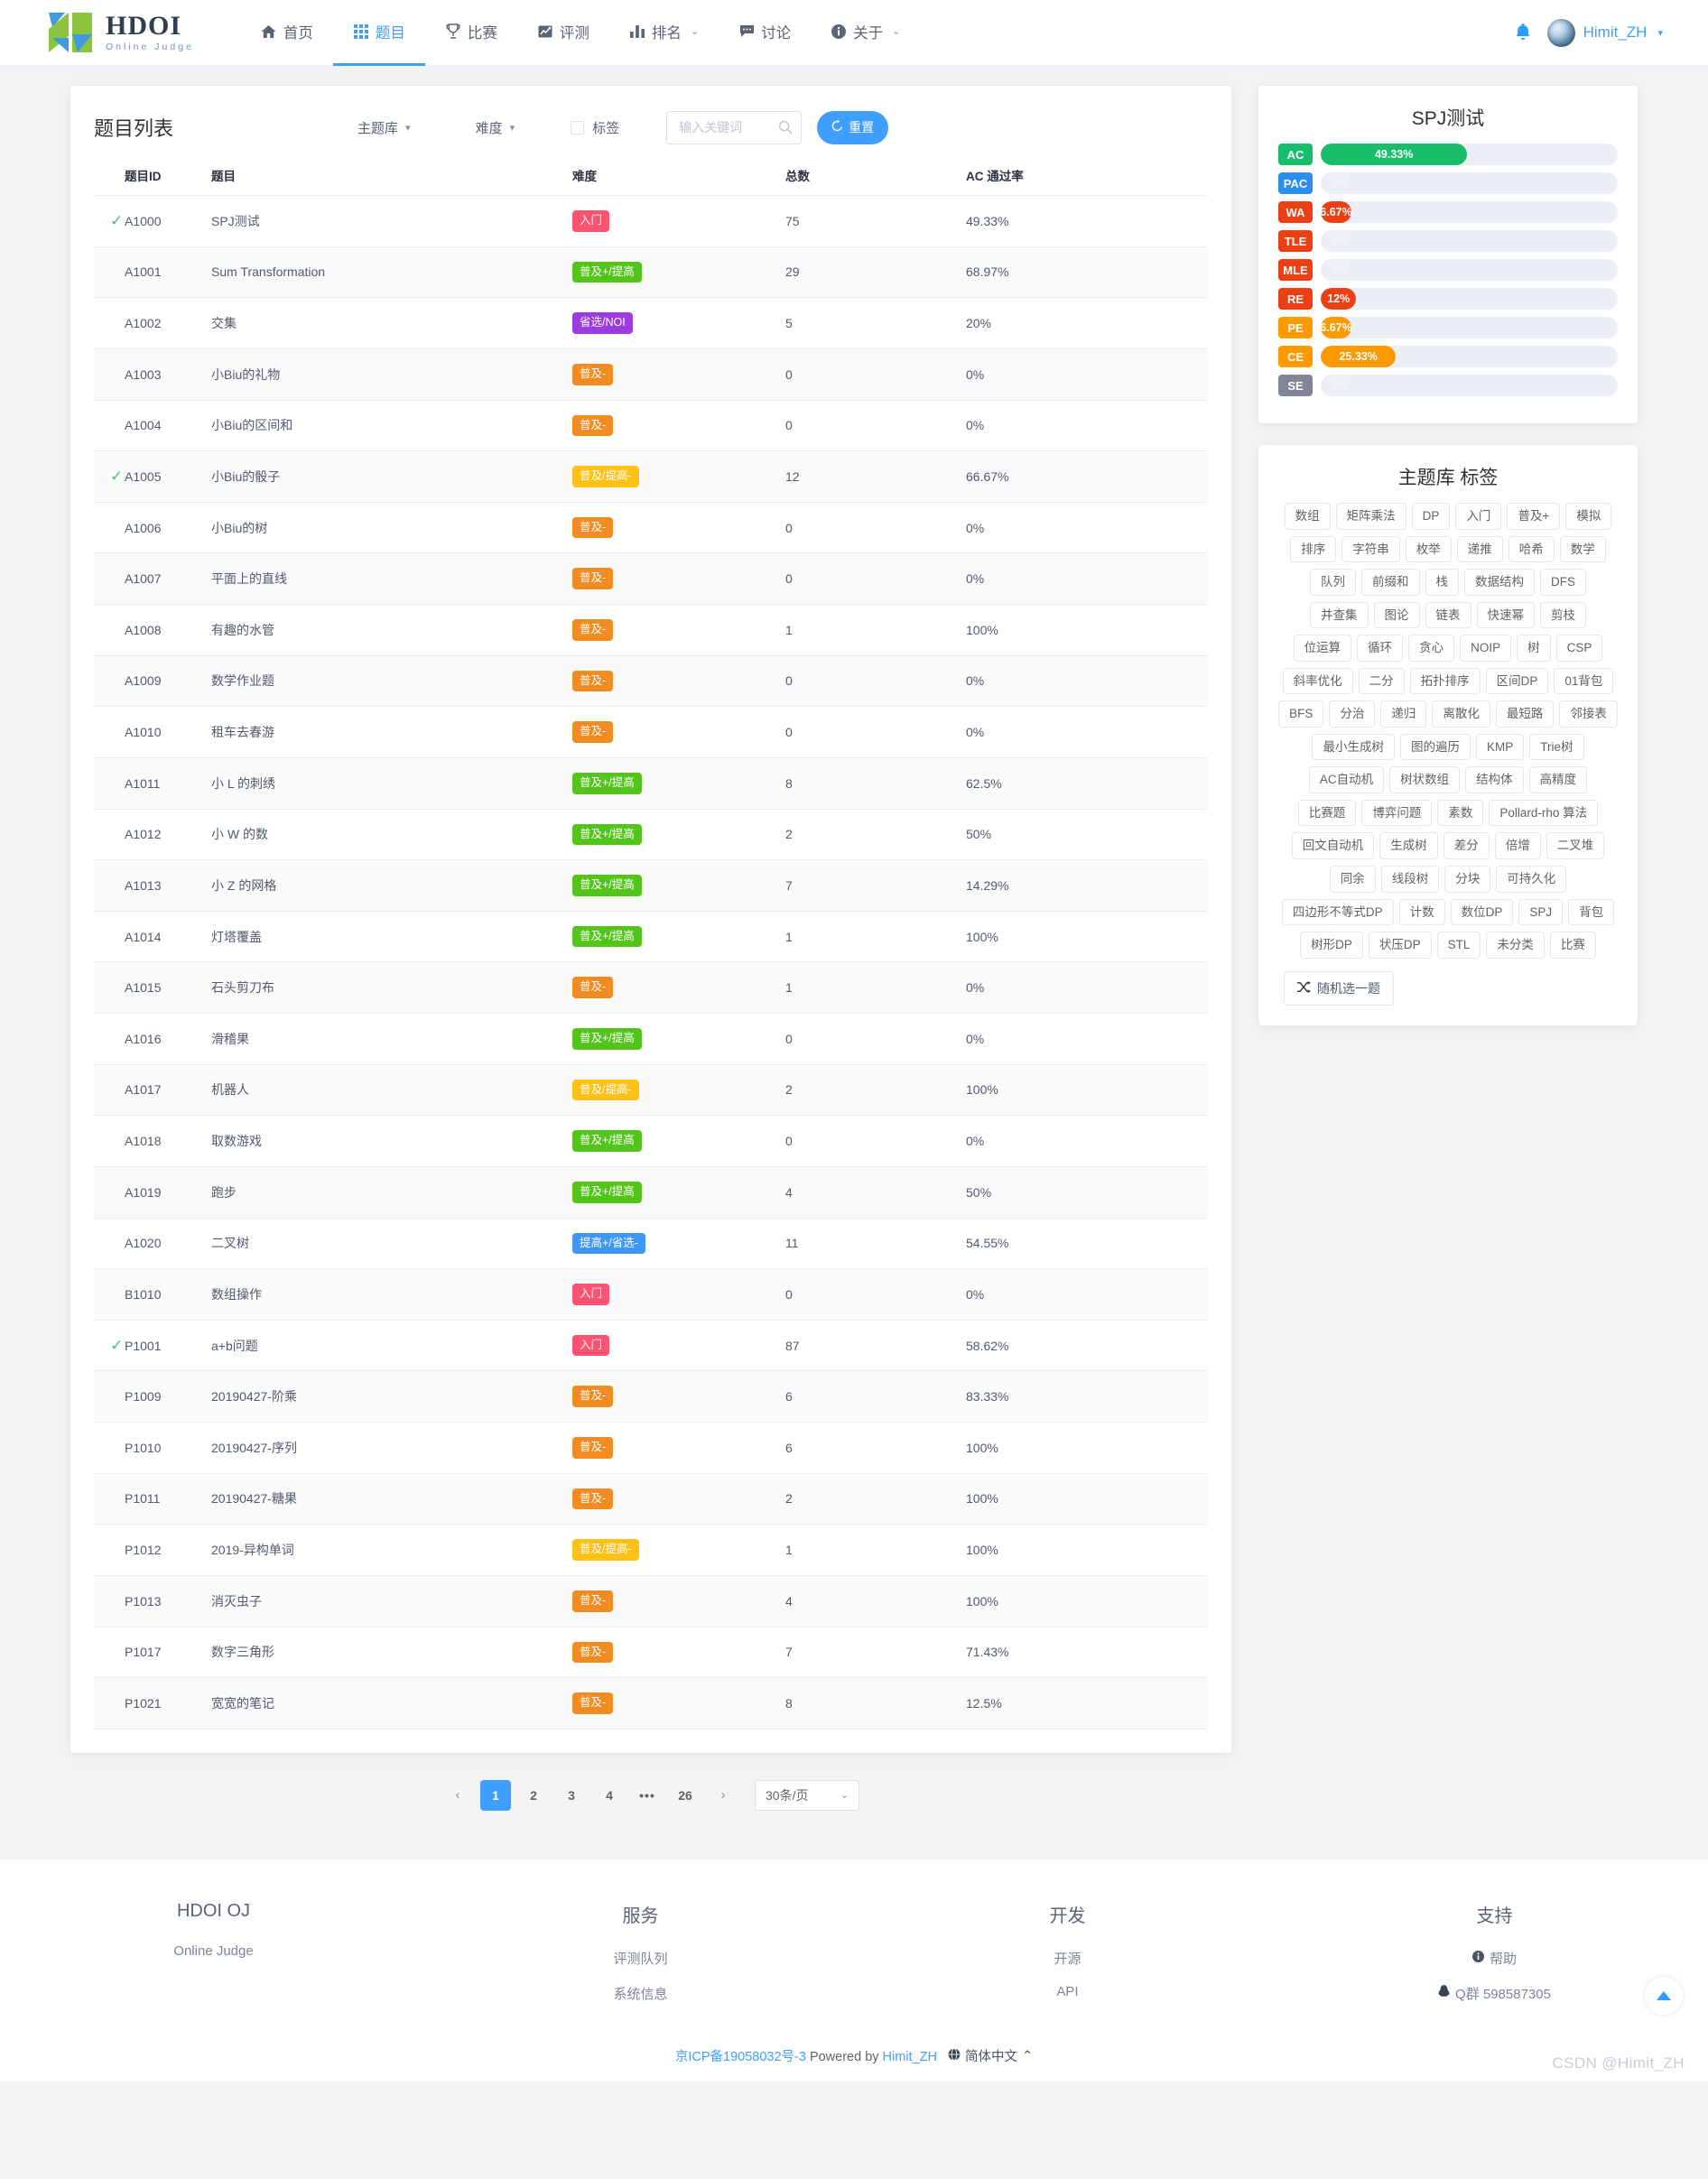 Image resolution: width=1708 pixels, height=2179 pixels. Describe the element at coordinates (1664, 1996) in the screenshot. I see `back-to-top-button` at that location.